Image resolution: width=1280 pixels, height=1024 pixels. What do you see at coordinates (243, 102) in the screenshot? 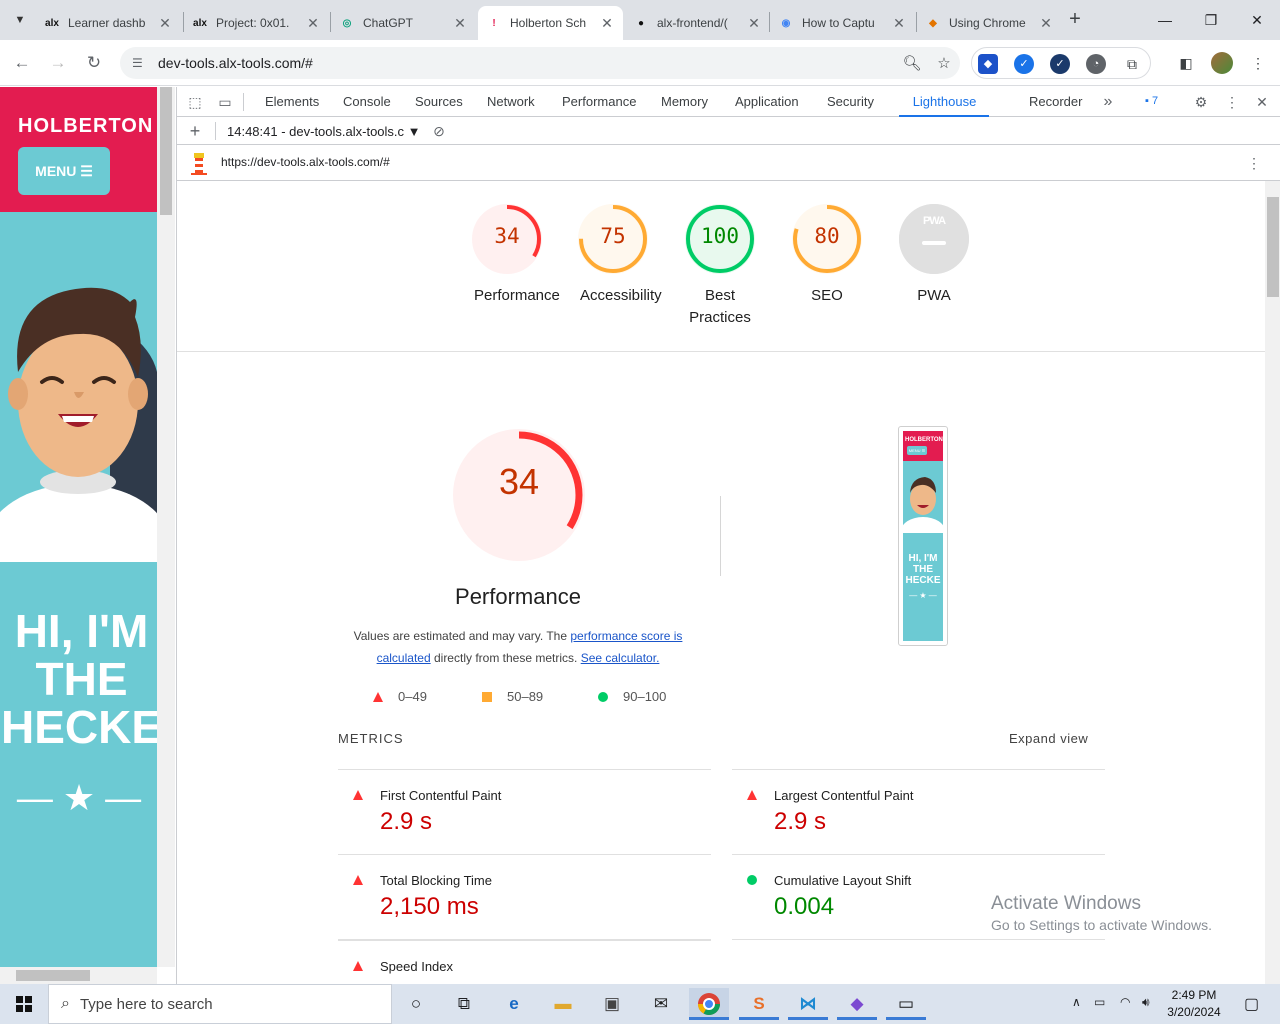
I see `divider` at bounding box center [243, 102].